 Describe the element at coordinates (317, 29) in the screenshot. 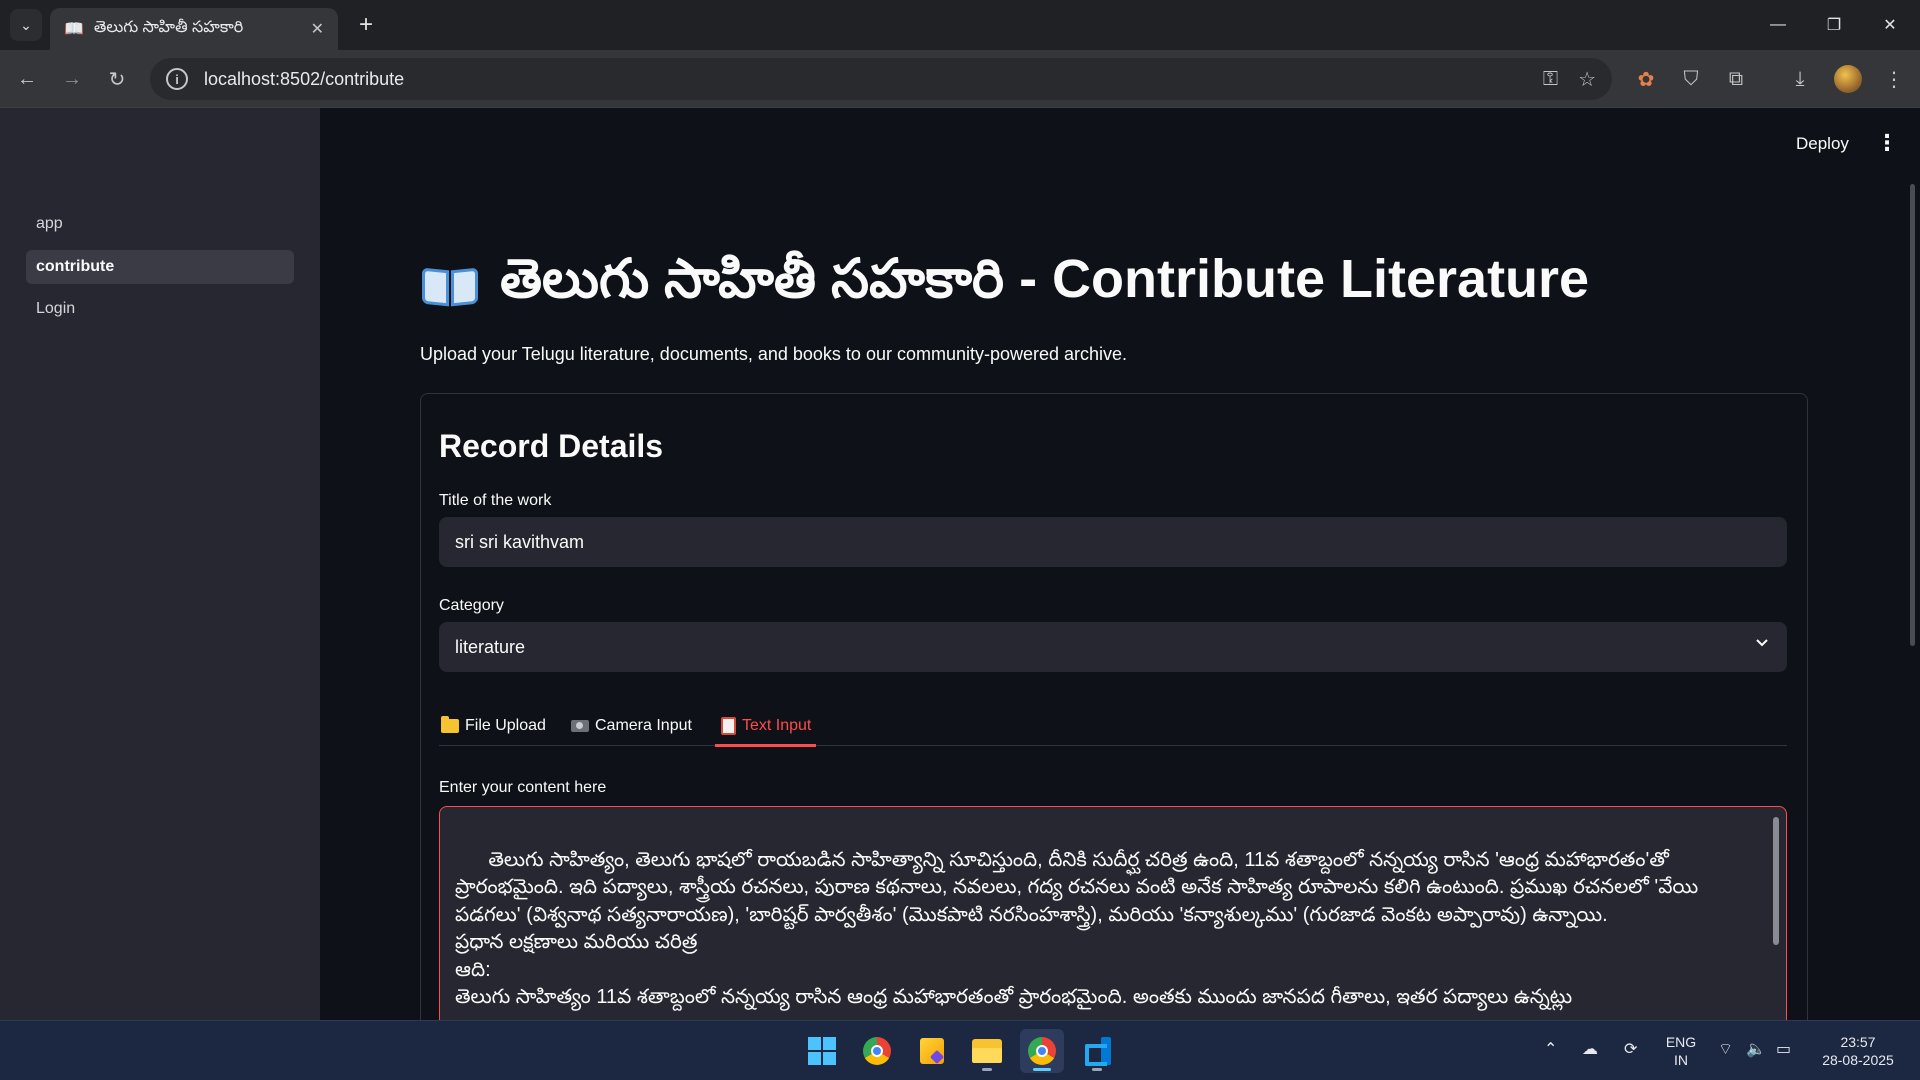

I see `close-tab-icon: ✕` at that location.